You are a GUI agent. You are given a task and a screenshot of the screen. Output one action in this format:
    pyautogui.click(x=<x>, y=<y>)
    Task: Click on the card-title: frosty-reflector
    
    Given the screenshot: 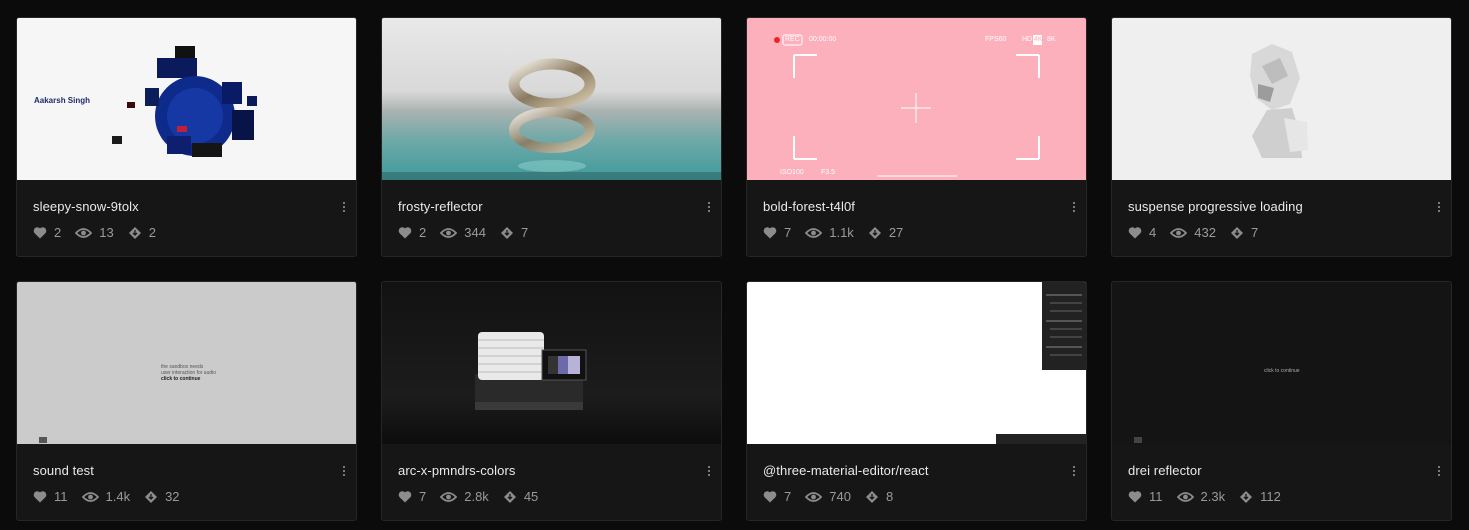 What is the action you would take?
    pyautogui.click(x=440, y=206)
    